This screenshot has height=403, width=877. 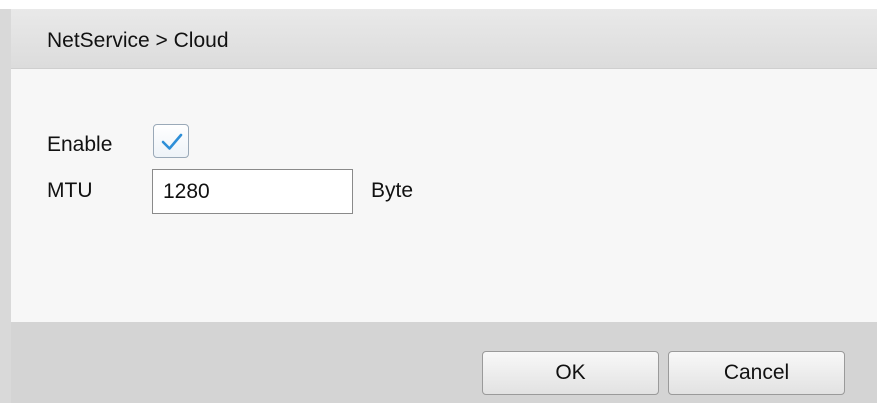 What do you see at coordinates (570, 373) in the screenshot?
I see `ok-button: OK` at bounding box center [570, 373].